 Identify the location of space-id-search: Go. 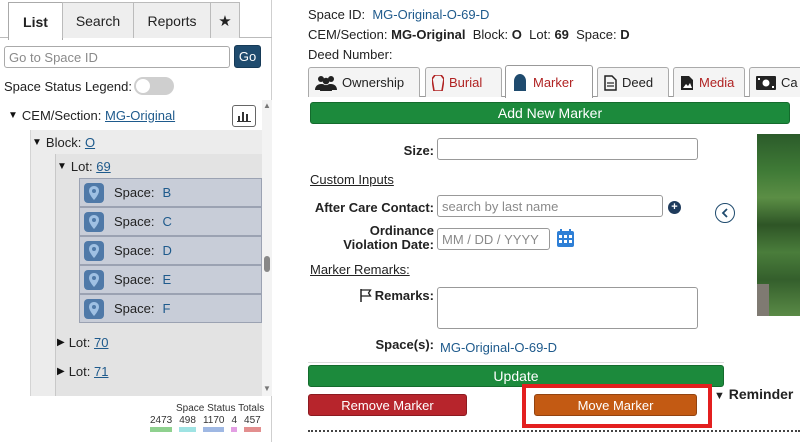
(132, 56).